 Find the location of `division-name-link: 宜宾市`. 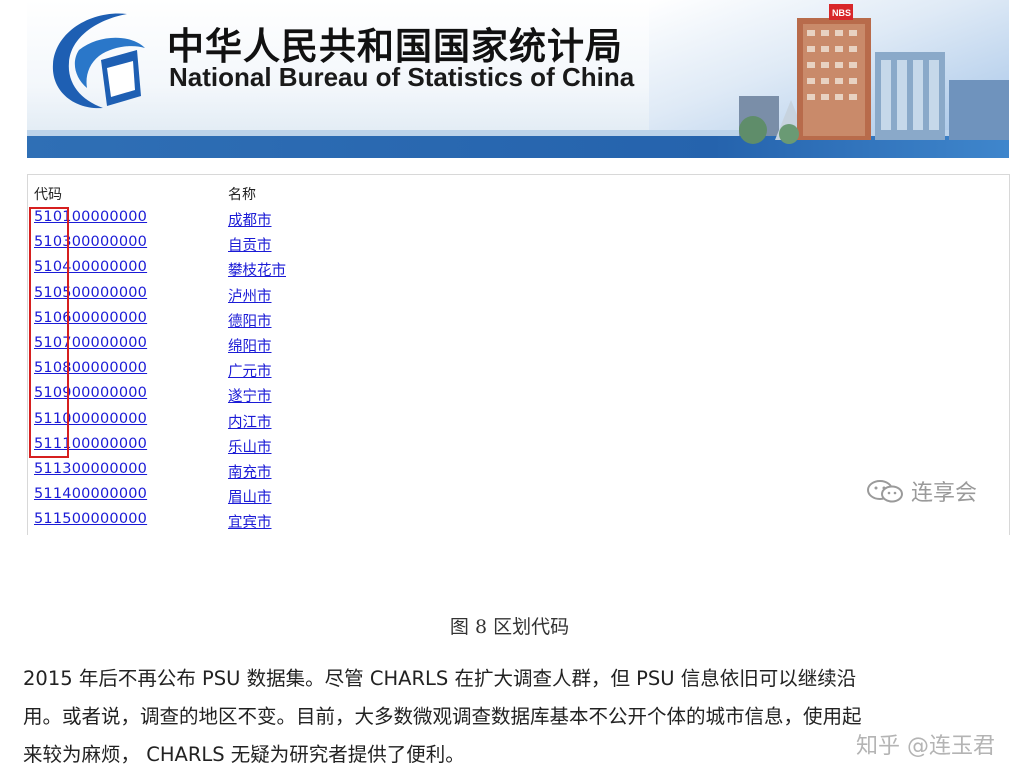

division-name-link: 宜宾市 is located at coordinates (250, 521).